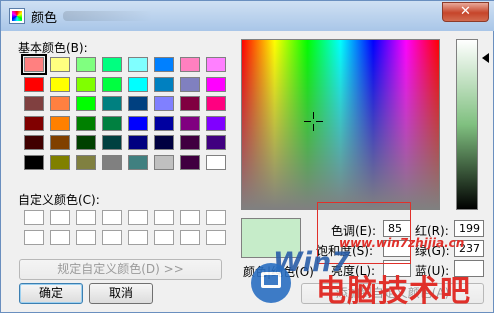 The image size is (494, 313). Describe the element at coordinates (121, 293) in the screenshot. I see `cancel-button: 取消` at that location.